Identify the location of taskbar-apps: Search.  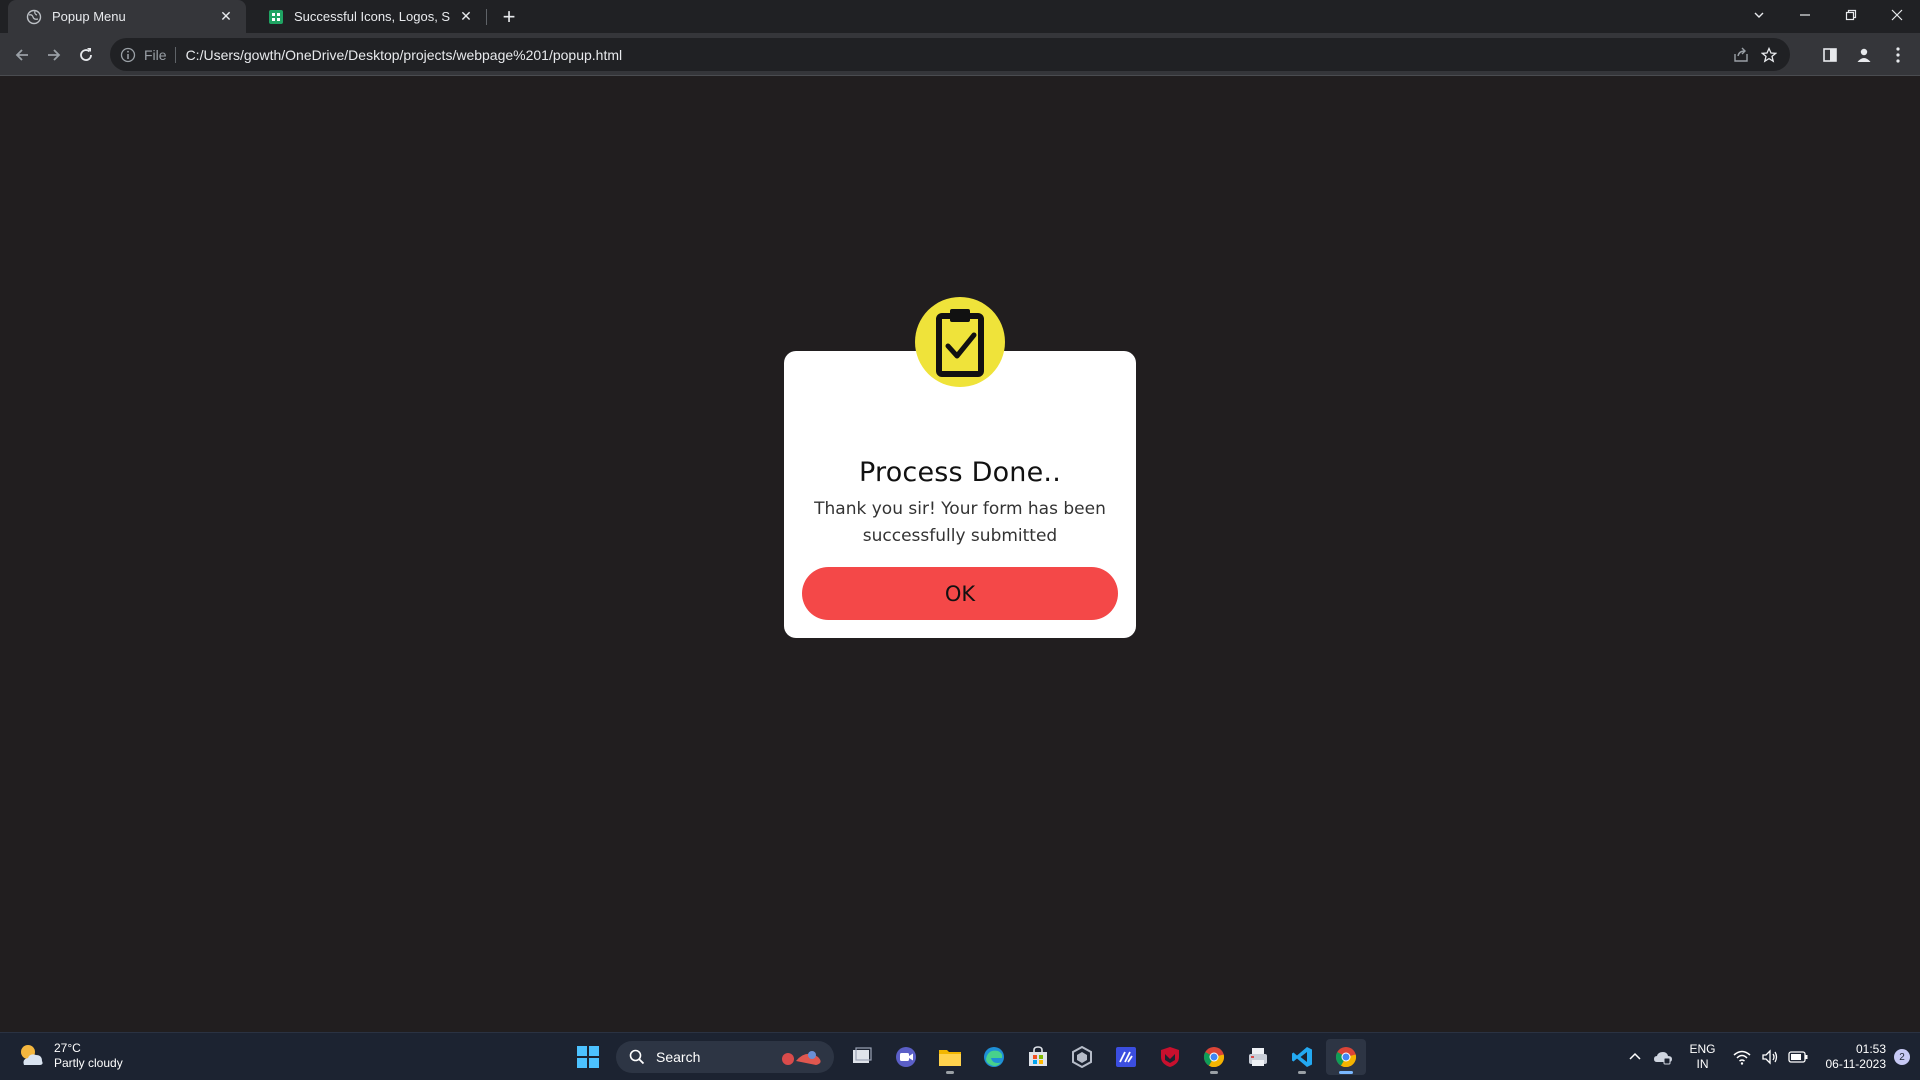
(967, 1057).